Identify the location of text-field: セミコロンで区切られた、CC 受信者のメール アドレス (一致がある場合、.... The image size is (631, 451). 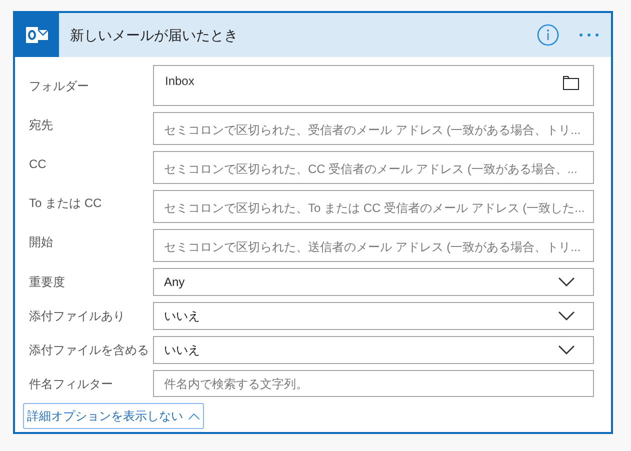
(373, 167).